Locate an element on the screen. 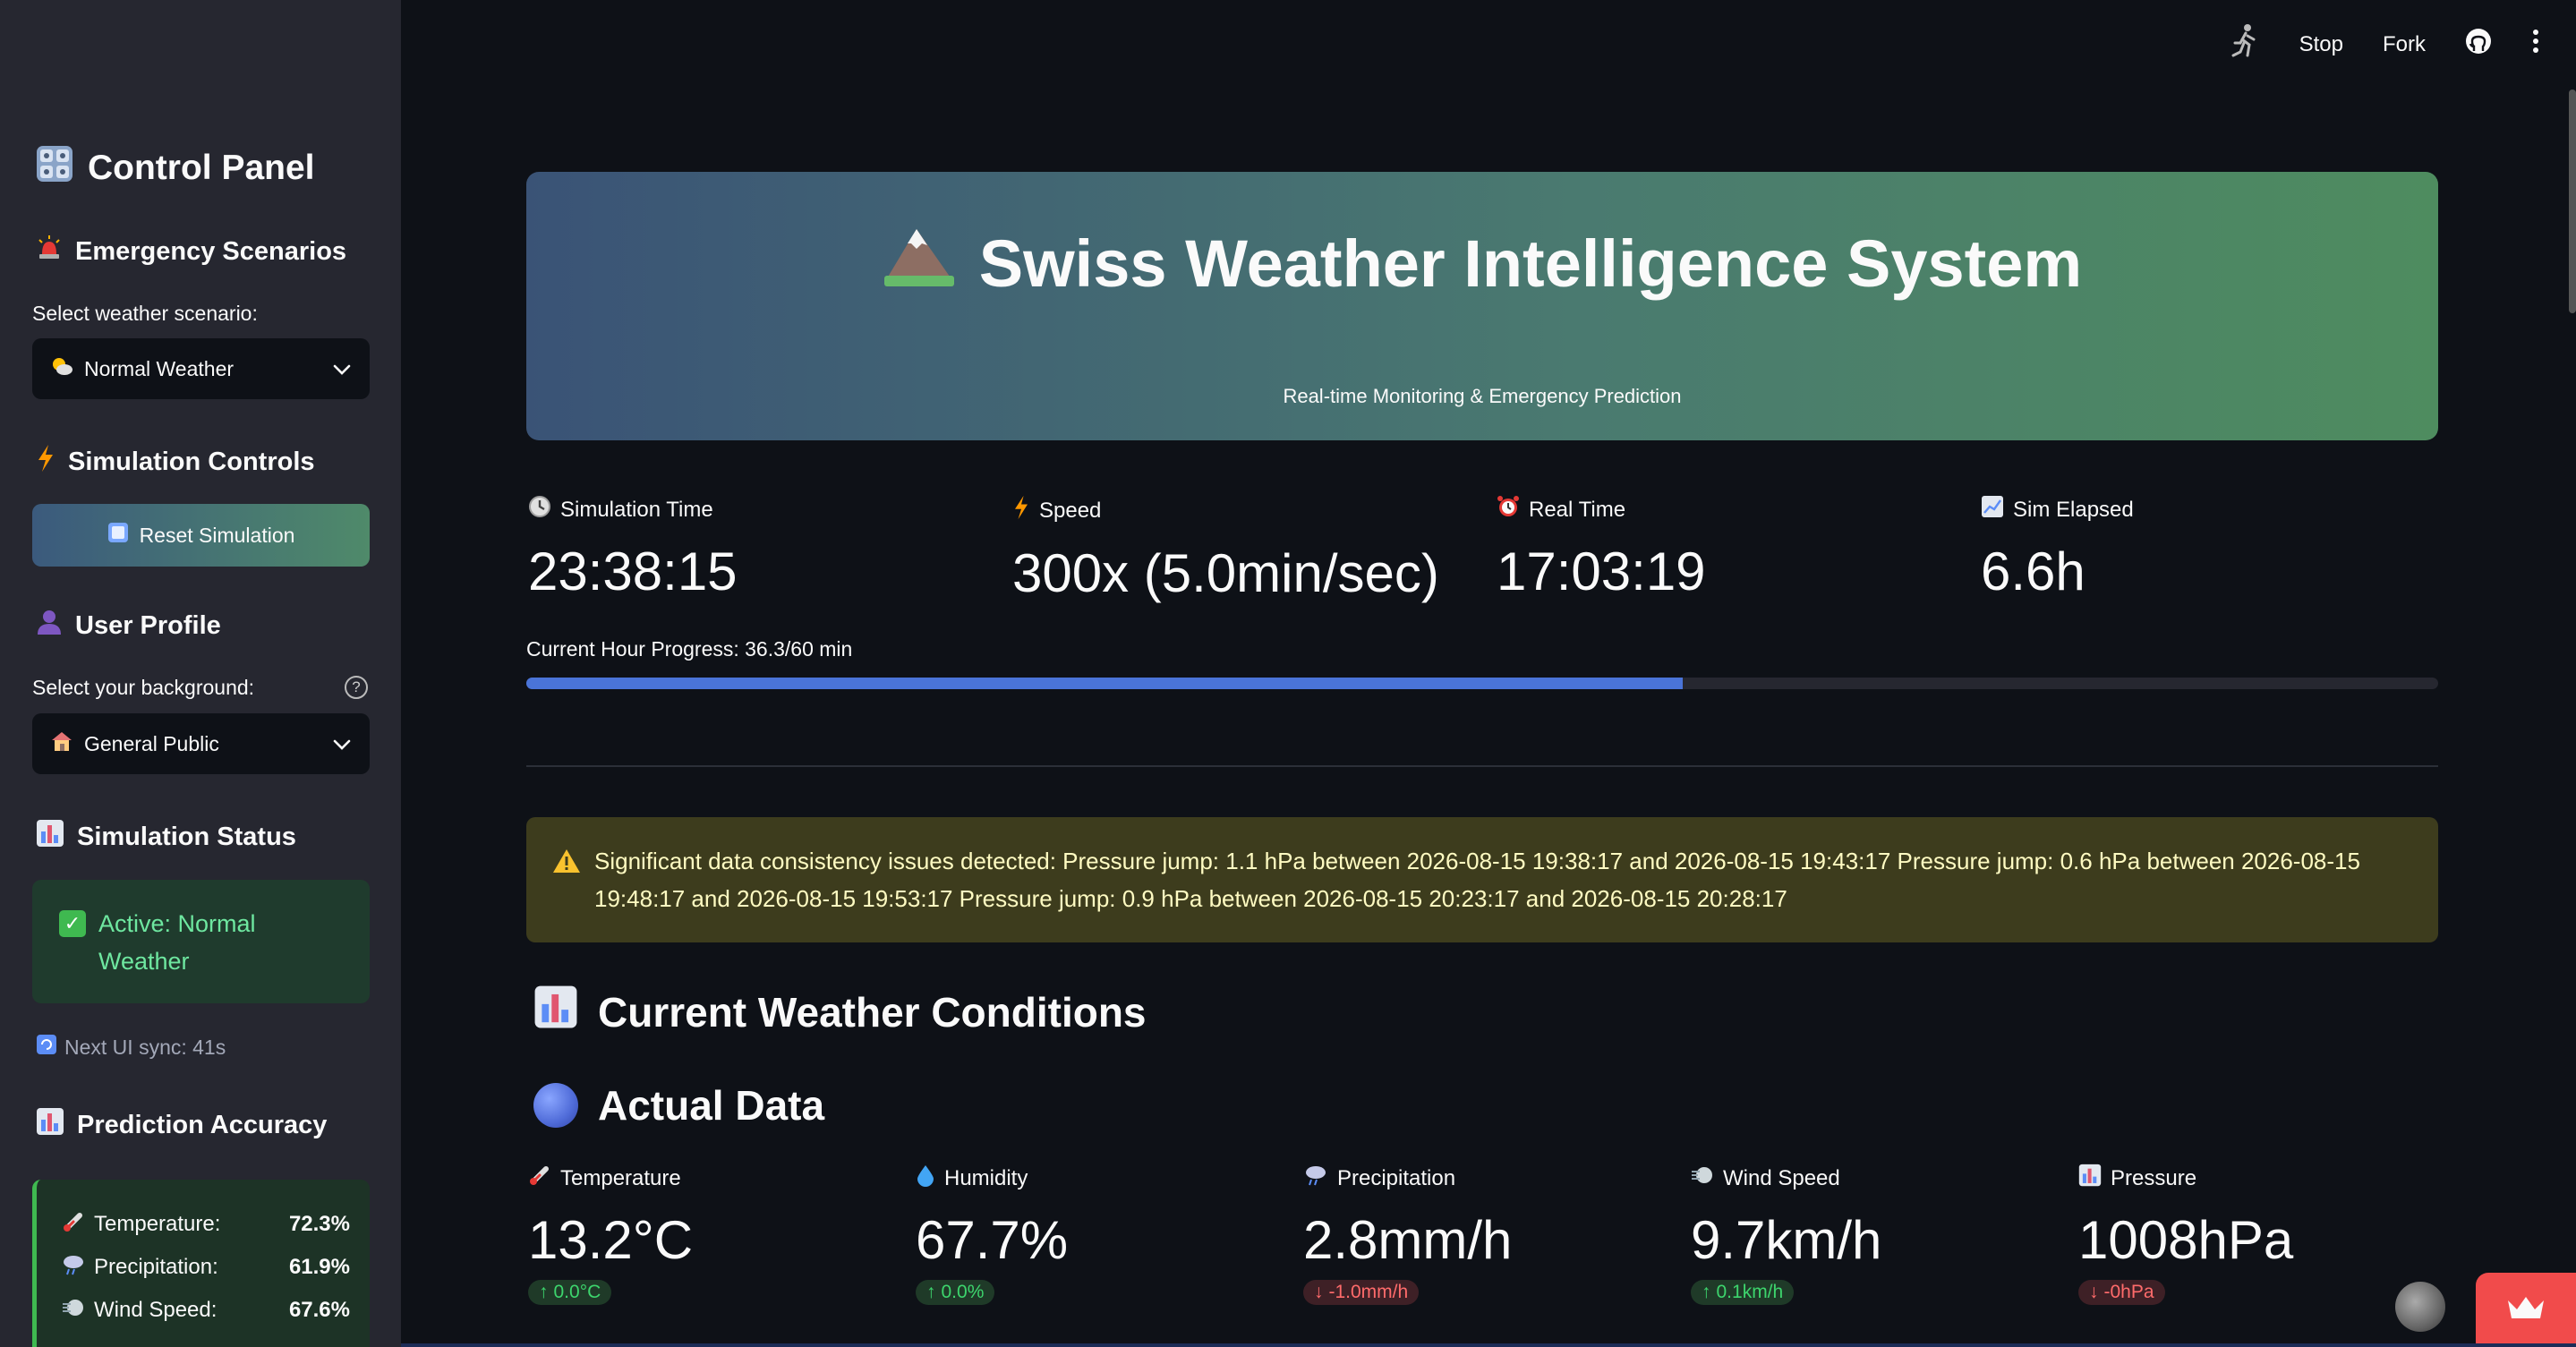 This screenshot has width=2576, height=1347. accuracy-value: 67.6% is located at coordinates (319, 1310).